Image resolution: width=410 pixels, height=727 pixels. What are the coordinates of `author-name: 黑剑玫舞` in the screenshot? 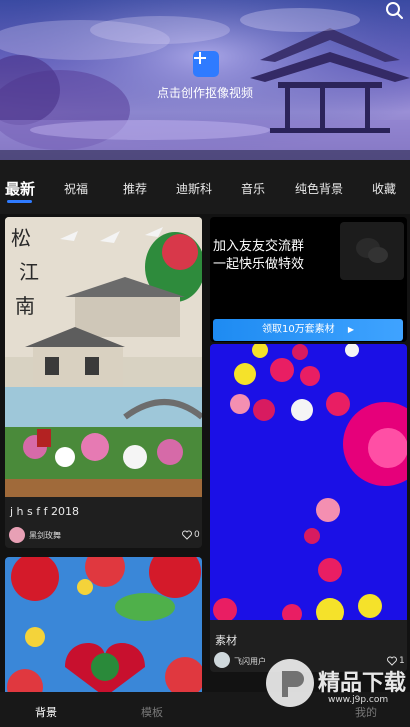 It's located at (45, 535).